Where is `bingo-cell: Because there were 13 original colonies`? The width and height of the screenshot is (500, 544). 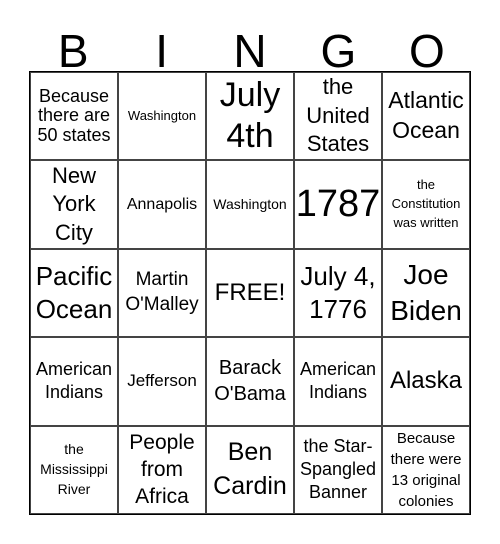
bingo-cell: Because there were 13 original colonies is located at coordinates (426, 469).